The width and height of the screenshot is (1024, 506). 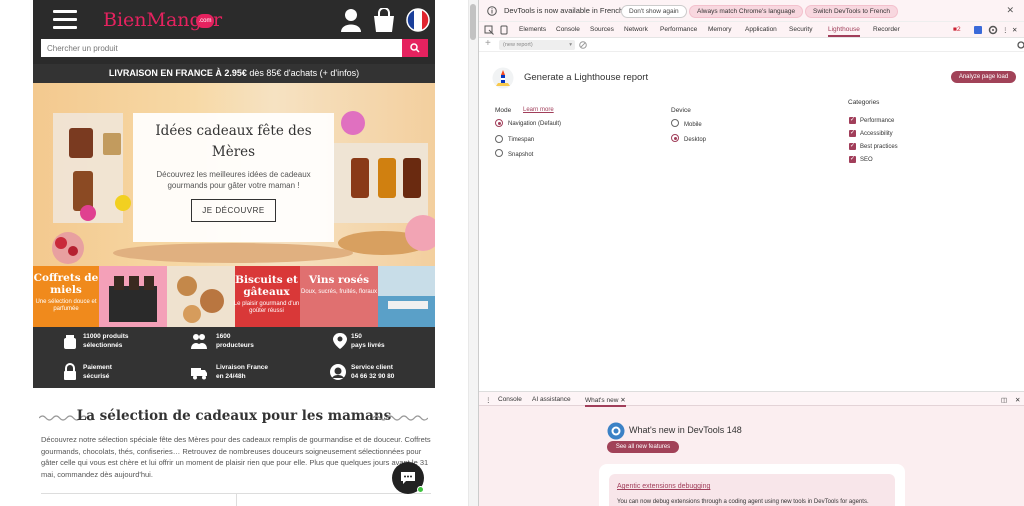 What do you see at coordinates (675, 123) in the screenshot?
I see `device-mobile-radio` at bounding box center [675, 123].